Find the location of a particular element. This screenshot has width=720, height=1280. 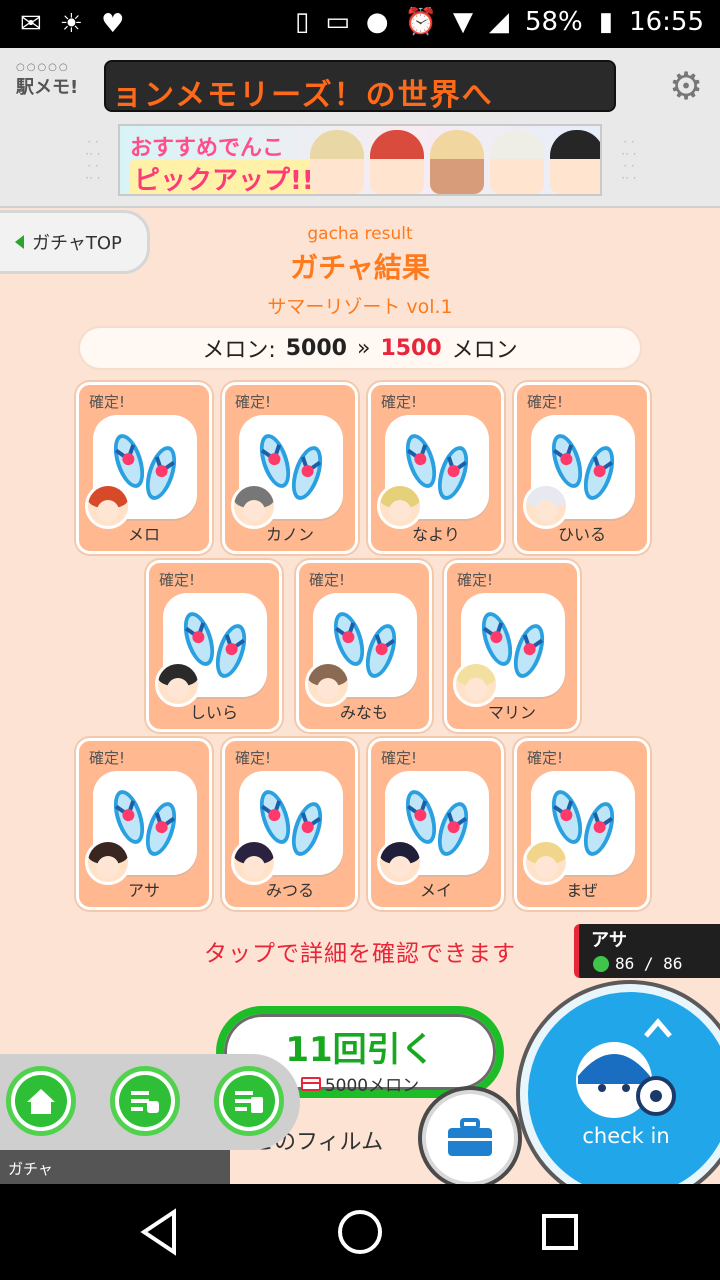

result-card: 確定! メイ is located at coordinates (436, 824).